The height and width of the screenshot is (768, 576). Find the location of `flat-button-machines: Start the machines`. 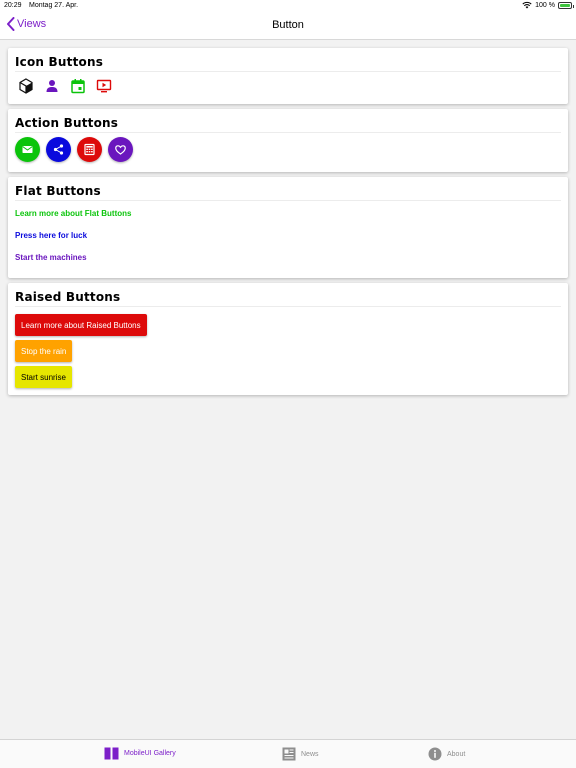

flat-button-machines: Start the machines is located at coordinates (51, 257).